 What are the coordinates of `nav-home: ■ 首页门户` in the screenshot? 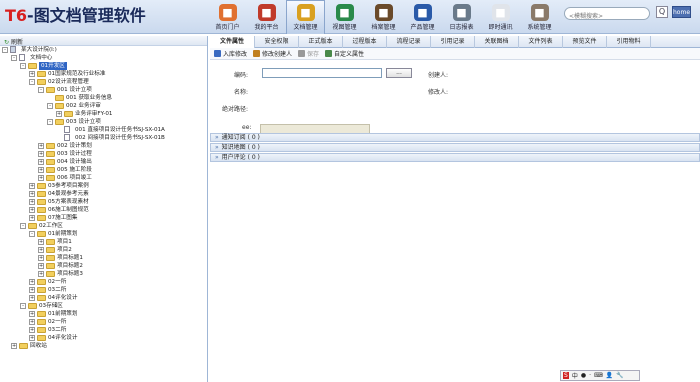 It's located at (227, 17).